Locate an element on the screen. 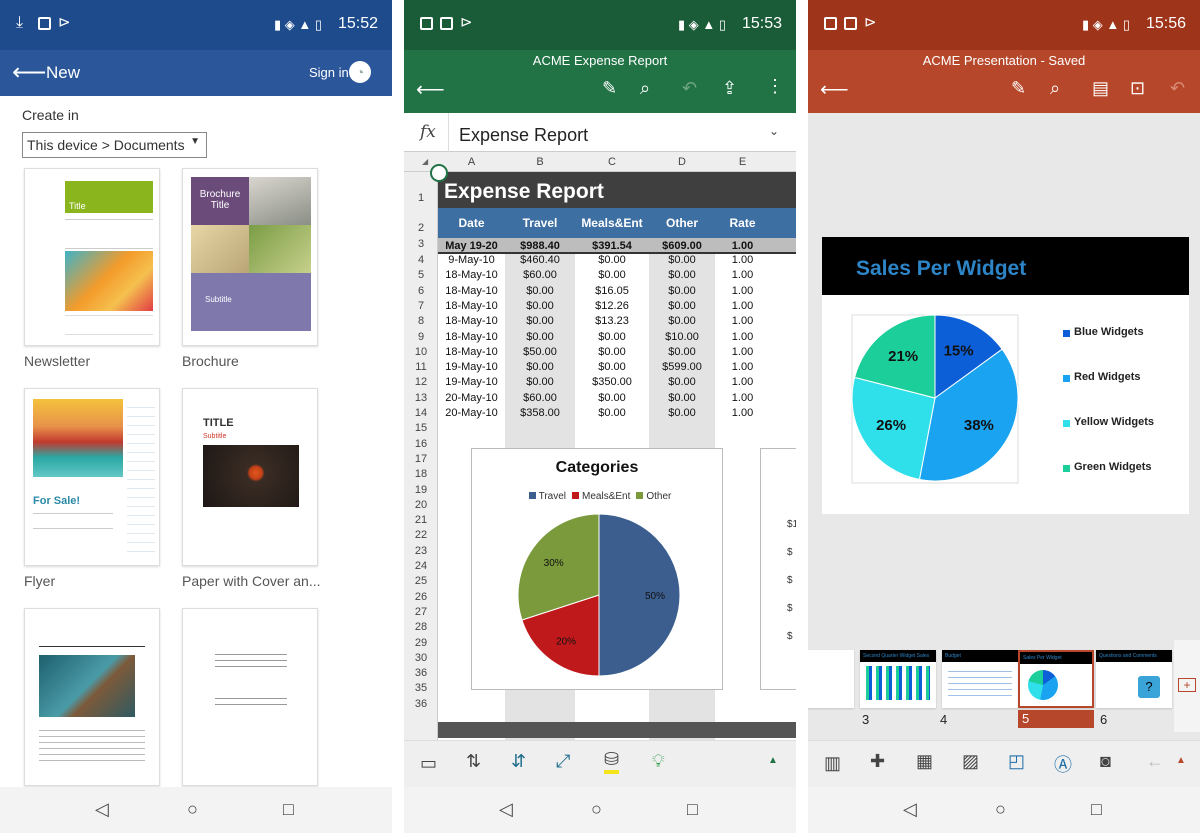  second-chart: $1 $ $ $ $ is located at coordinates (778, 569).